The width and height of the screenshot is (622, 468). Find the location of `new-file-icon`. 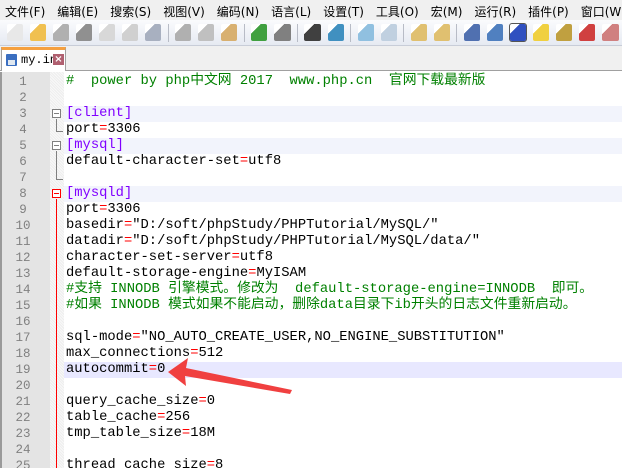

new-file-icon is located at coordinates (14, 32).